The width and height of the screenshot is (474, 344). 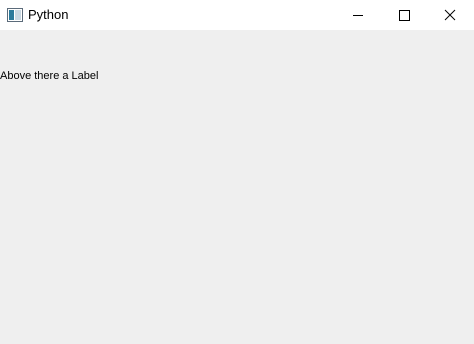 What do you see at coordinates (450, 15) in the screenshot?
I see `close-button` at bounding box center [450, 15].